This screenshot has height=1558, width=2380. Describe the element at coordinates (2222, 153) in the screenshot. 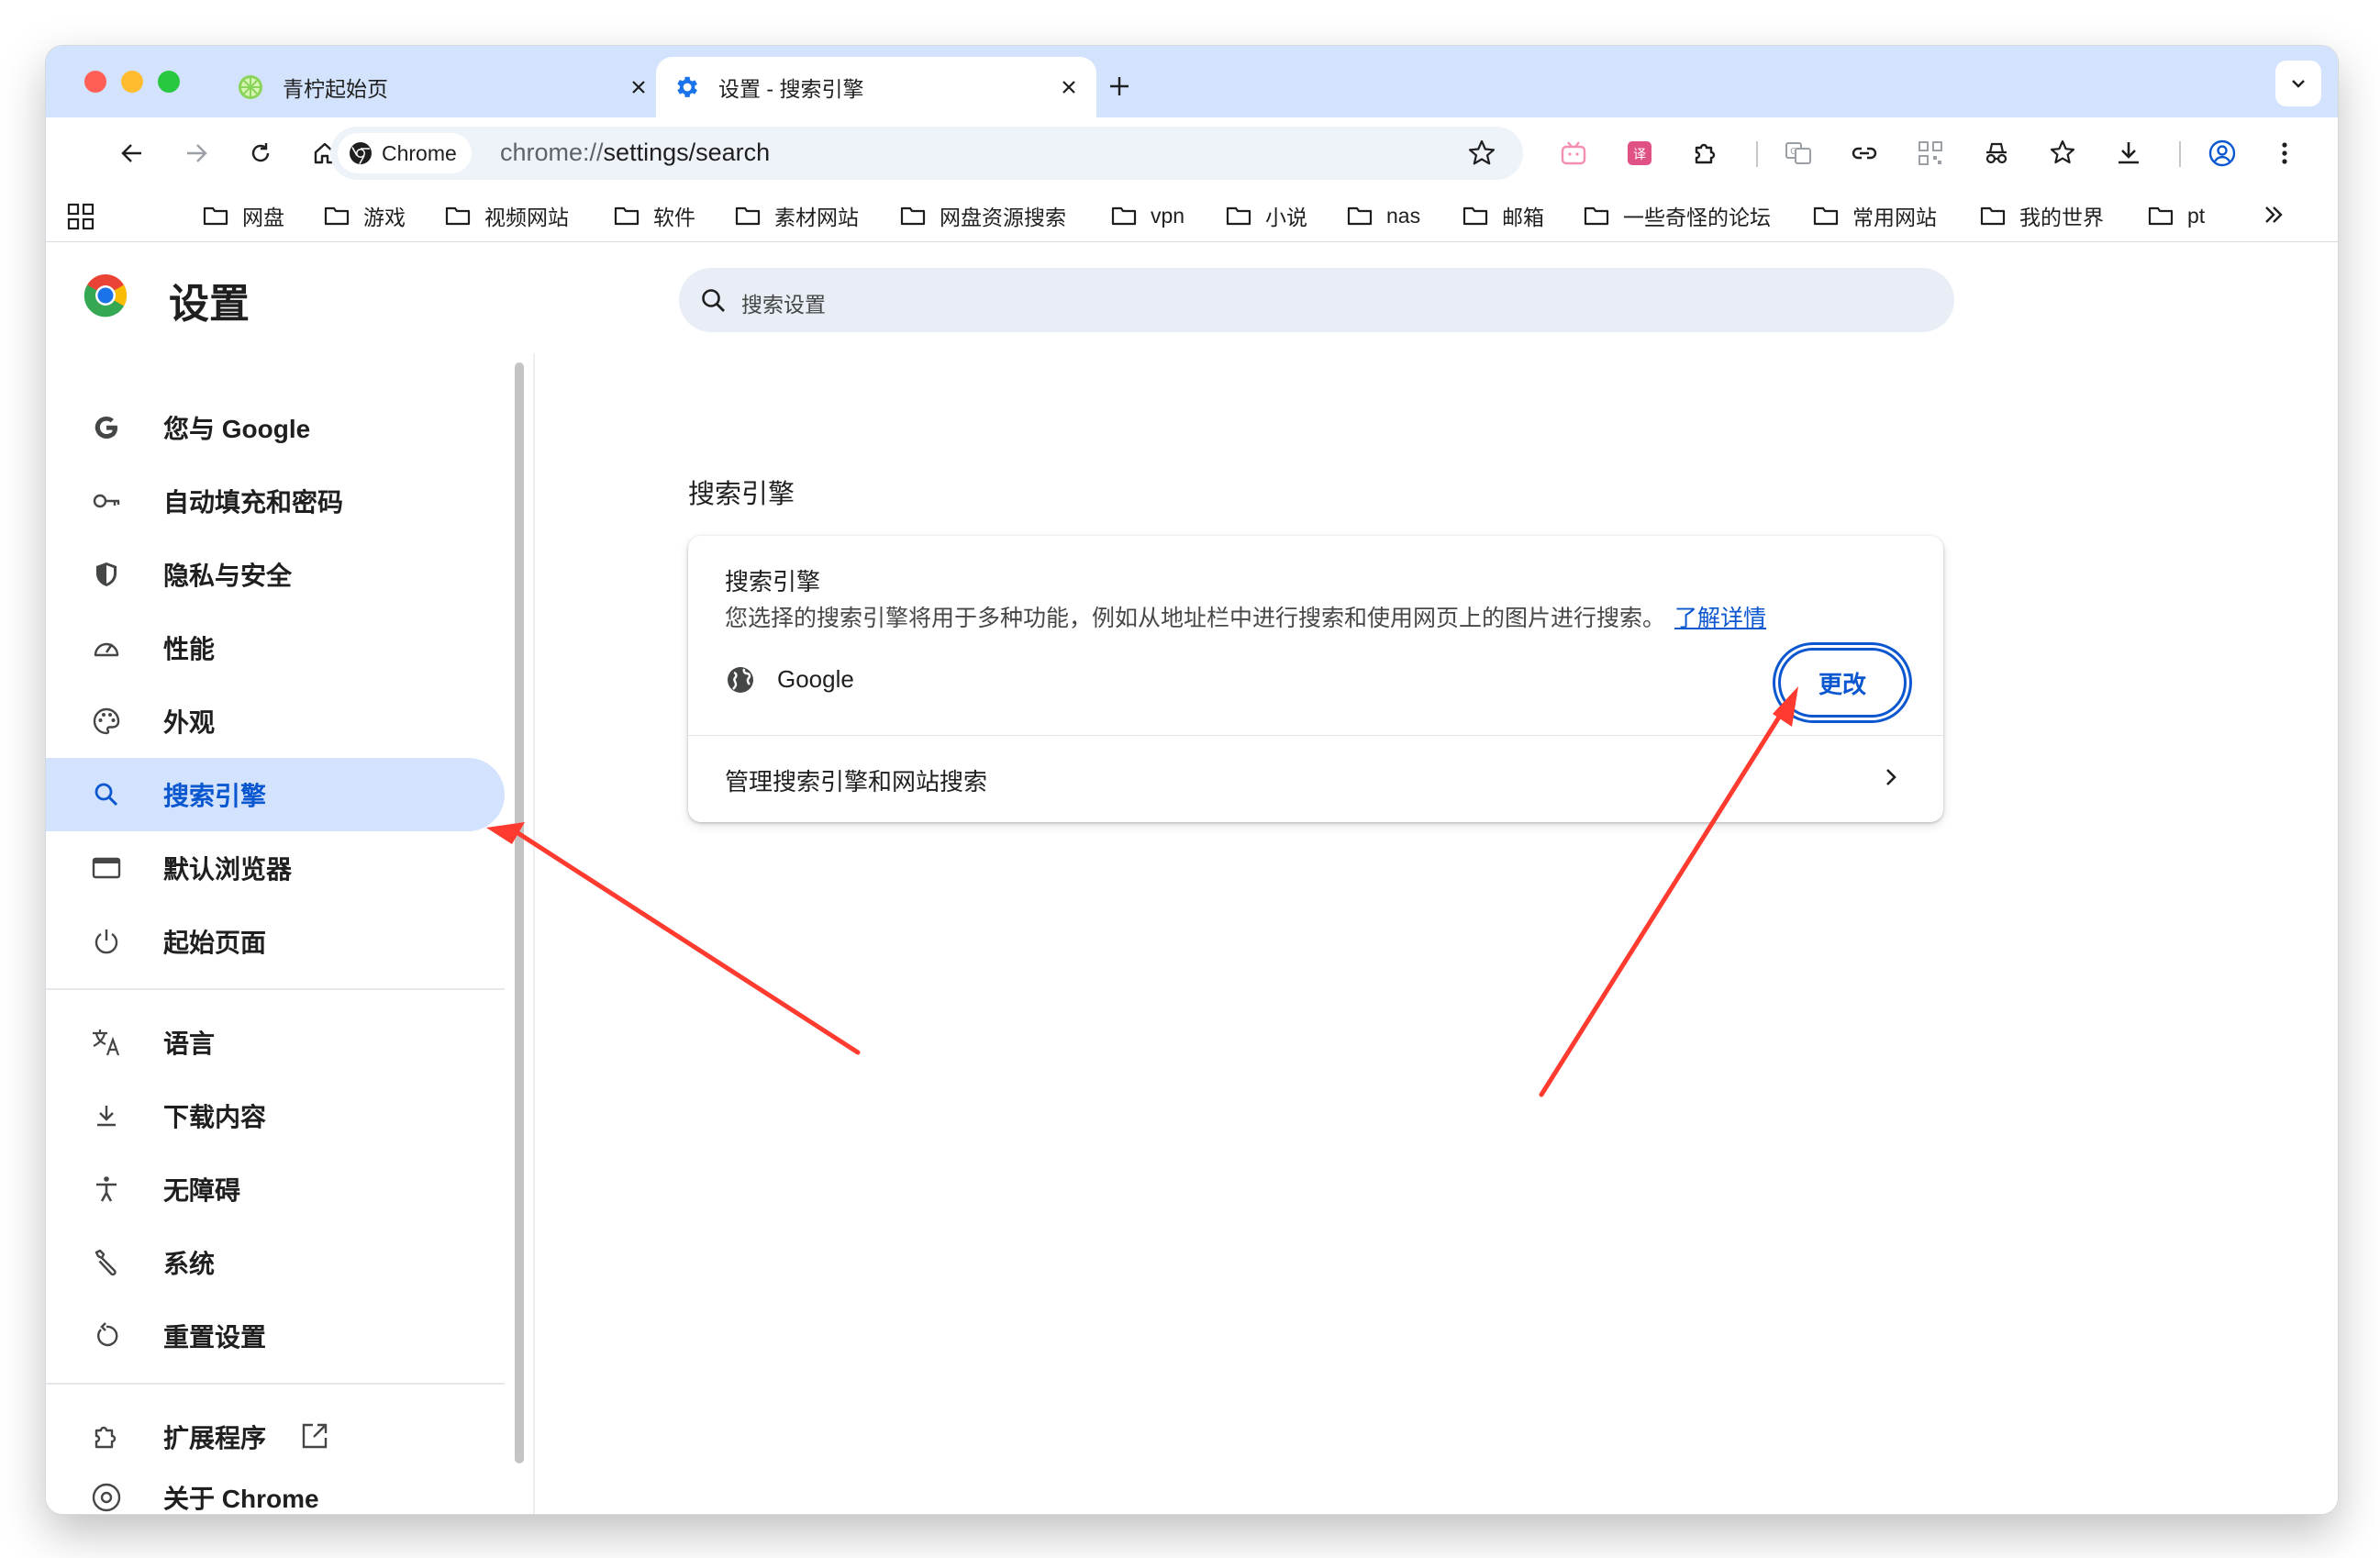

I see `profile-avatar-icon` at that location.